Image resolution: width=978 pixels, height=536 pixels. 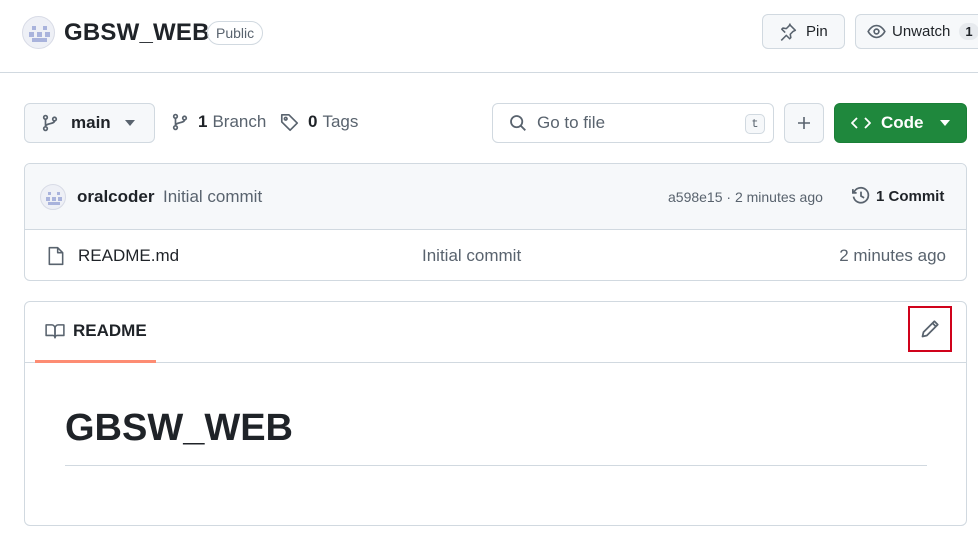 I want to click on search-icon, so click(x=518, y=123).